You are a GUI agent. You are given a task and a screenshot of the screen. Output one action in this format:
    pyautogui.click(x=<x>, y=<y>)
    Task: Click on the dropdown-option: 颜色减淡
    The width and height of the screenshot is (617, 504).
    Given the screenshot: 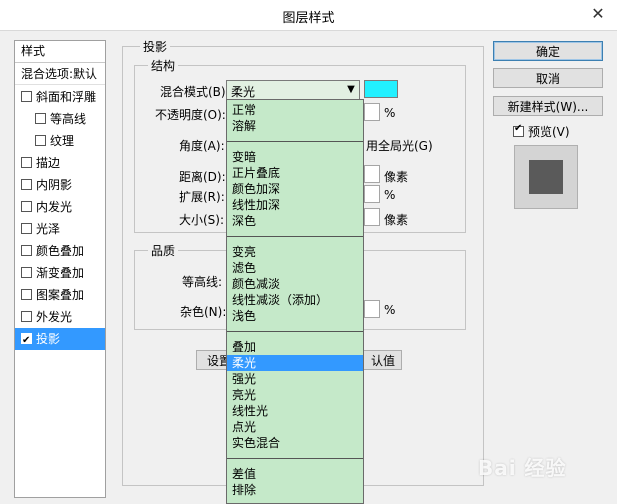 What is the action you would take?
    pyautogui.click(x=295, y=284)
    